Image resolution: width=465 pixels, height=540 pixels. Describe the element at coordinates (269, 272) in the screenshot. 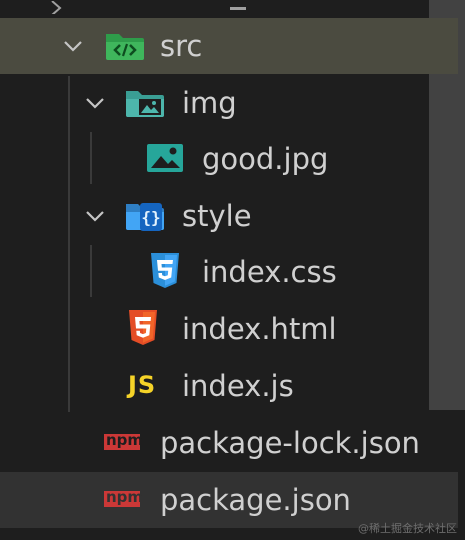

I see `tree-item-label: index.css` at that location.